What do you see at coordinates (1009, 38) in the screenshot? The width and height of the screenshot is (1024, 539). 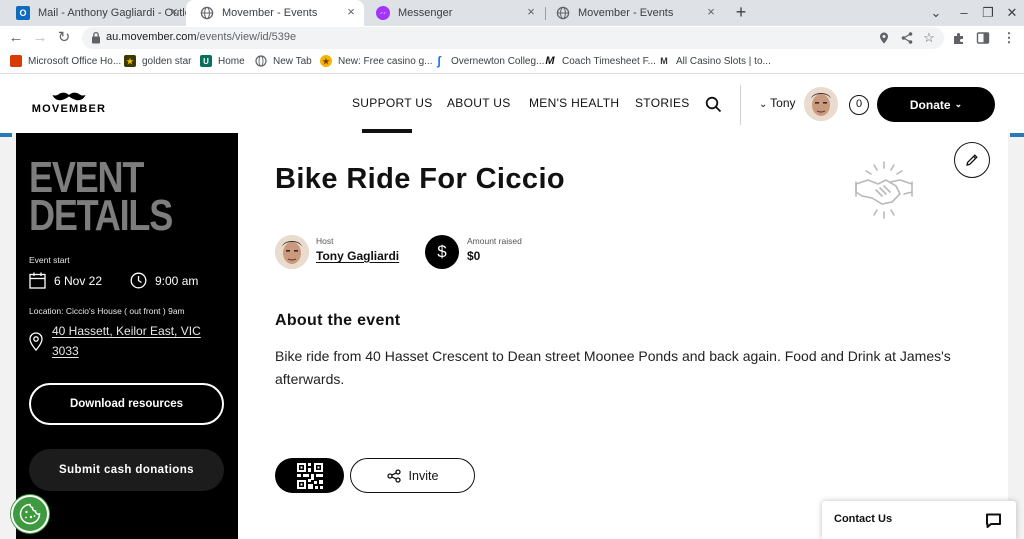 I see `menu-kebab-icon: ⋮` at bounding box center [1009, 38].